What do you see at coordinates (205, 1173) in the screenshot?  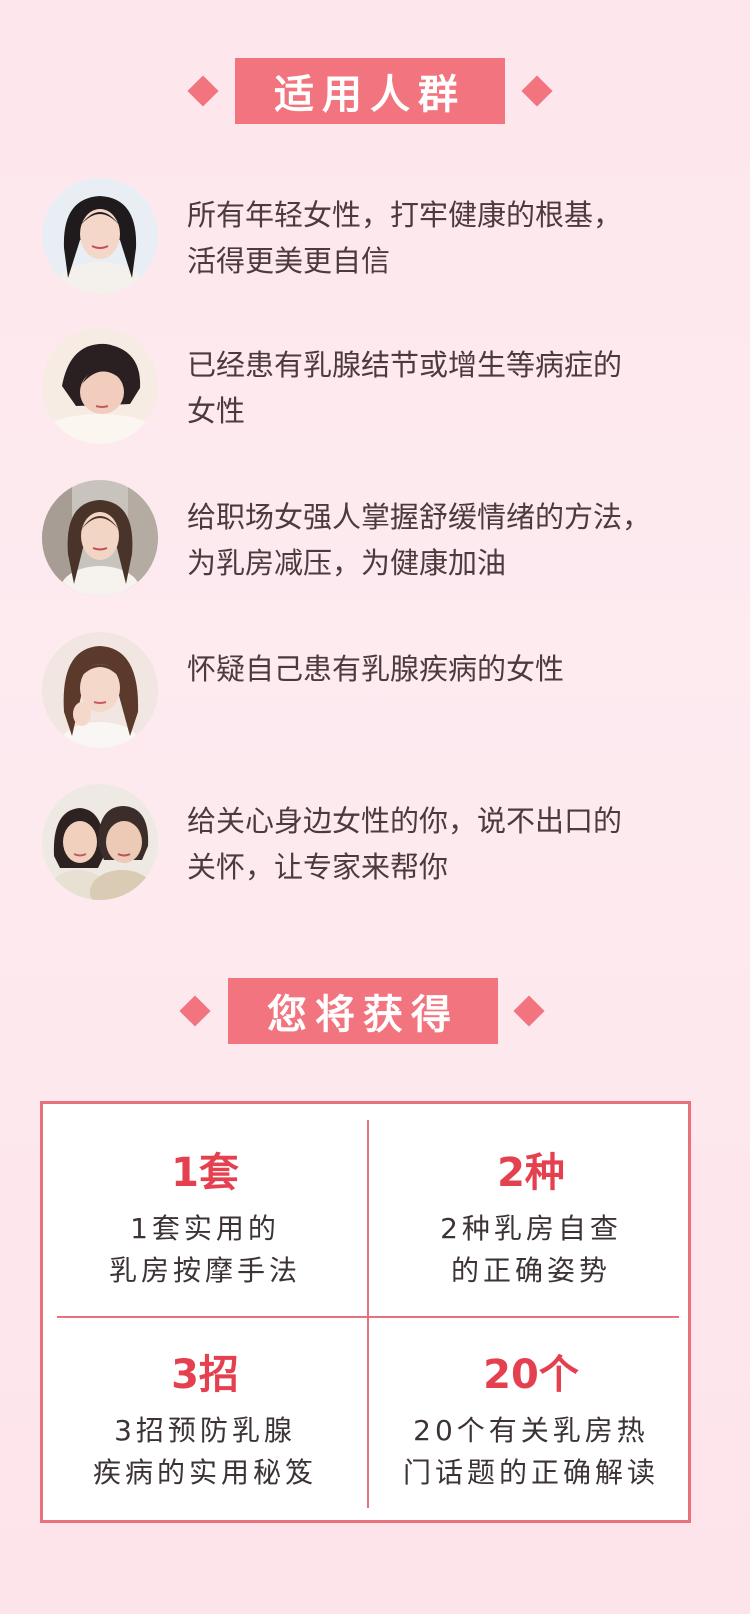 I see `benefit-highlight: 1套` at bounding box center [205, 1173].